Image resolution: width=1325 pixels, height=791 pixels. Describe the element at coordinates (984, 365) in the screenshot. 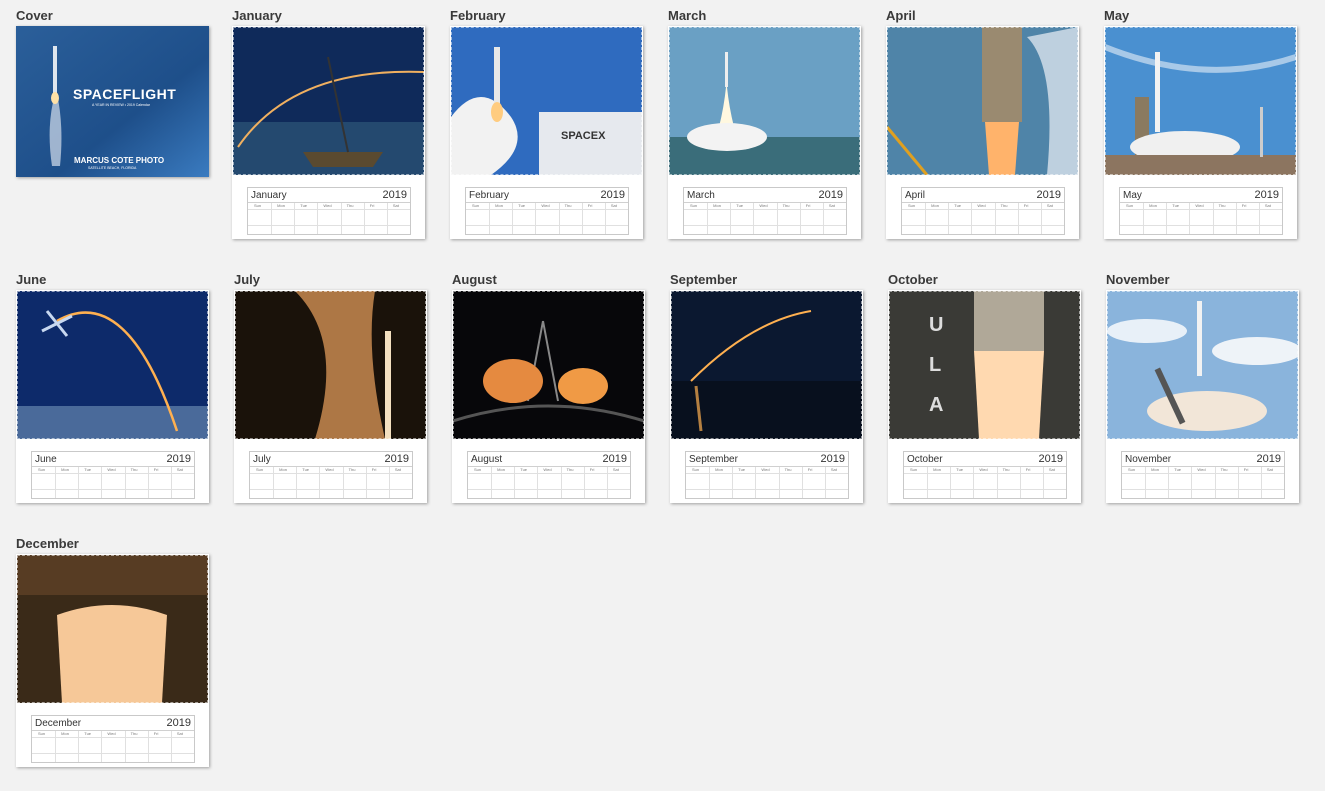

I see `ula-rocket-engines-image: U L A` at that location.